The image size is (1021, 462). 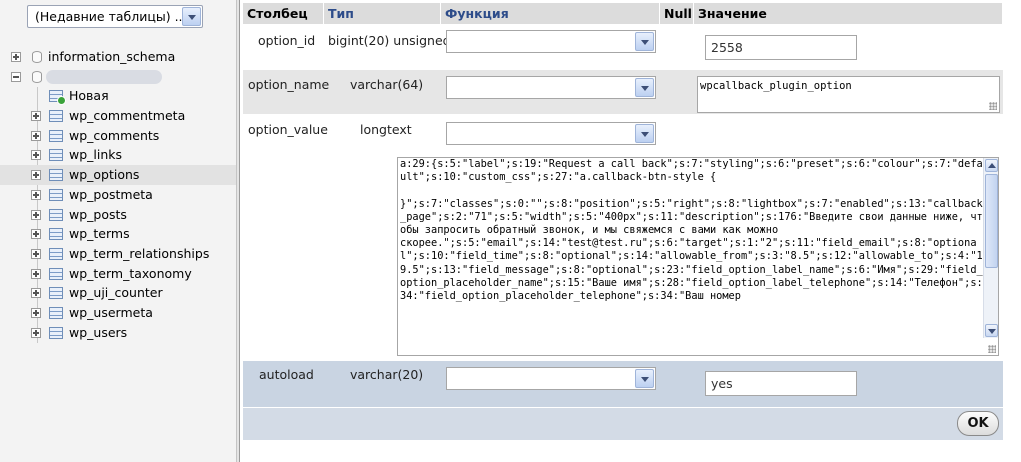 I want to click on tree-item-table: wp_posts, so click(x=118, y=215).